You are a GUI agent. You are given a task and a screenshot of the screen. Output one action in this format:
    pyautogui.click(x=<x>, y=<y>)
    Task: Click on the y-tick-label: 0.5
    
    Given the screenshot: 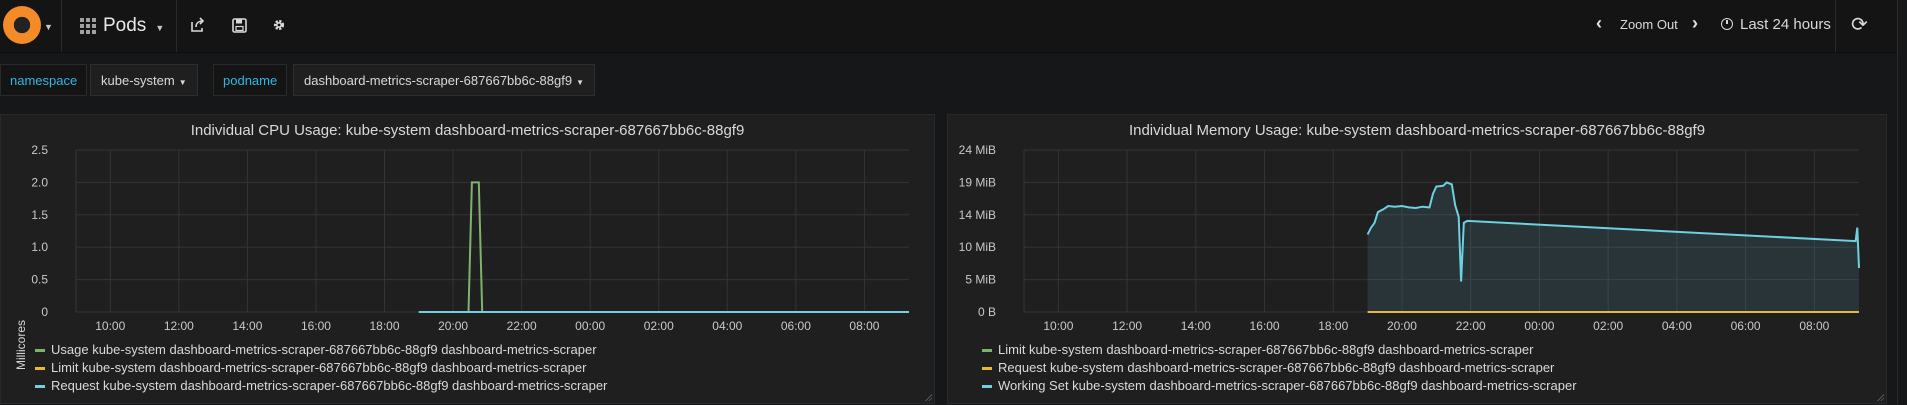 What is the action you would take?
    pyautogui.click(x=39, y=280)
    